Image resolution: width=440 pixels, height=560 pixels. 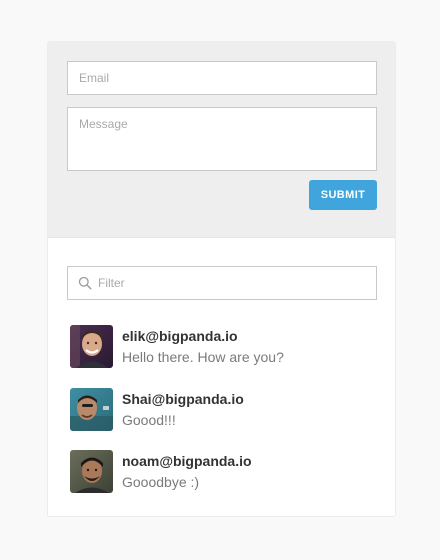 I want to click on message-input, so click(x=222, y=139).